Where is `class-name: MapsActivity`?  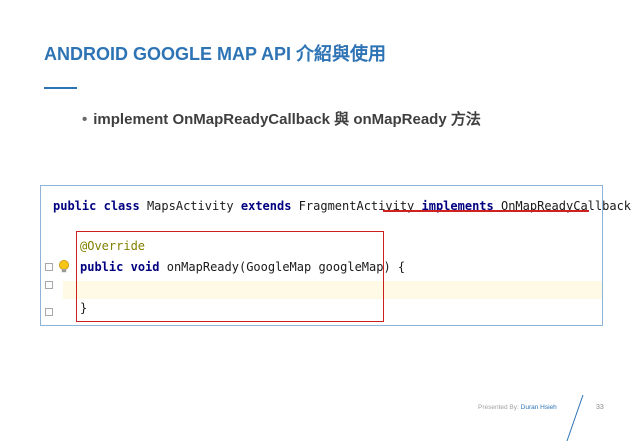 class-name: MapsActivity is located at coordinates (190, 206).